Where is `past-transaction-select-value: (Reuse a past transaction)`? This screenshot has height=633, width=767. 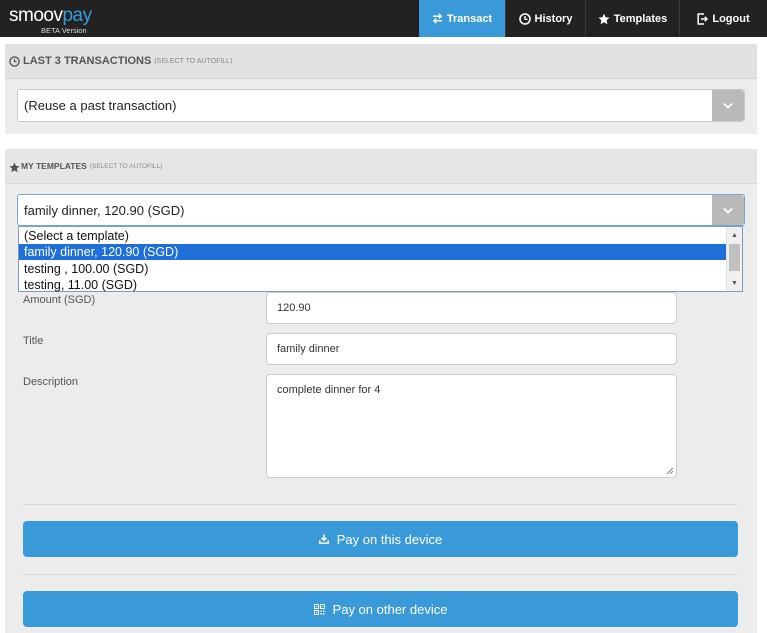
past-transaction-select-value: (Reuse a past transaction) is located at coordinates (100, 105).